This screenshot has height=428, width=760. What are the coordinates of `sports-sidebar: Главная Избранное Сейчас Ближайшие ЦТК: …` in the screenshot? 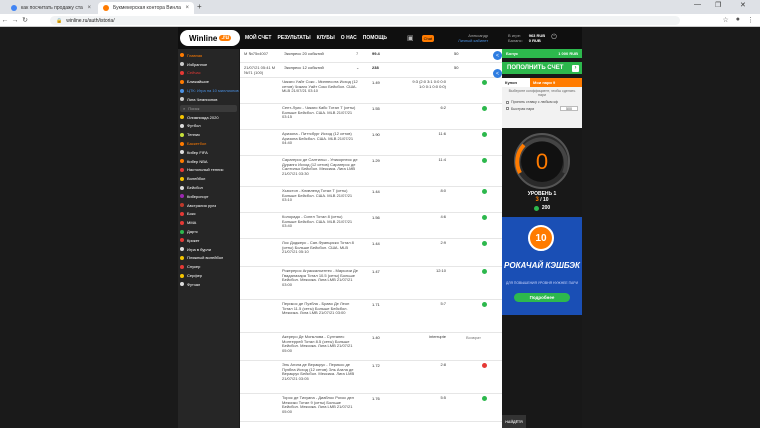 It's located at (208, 238).